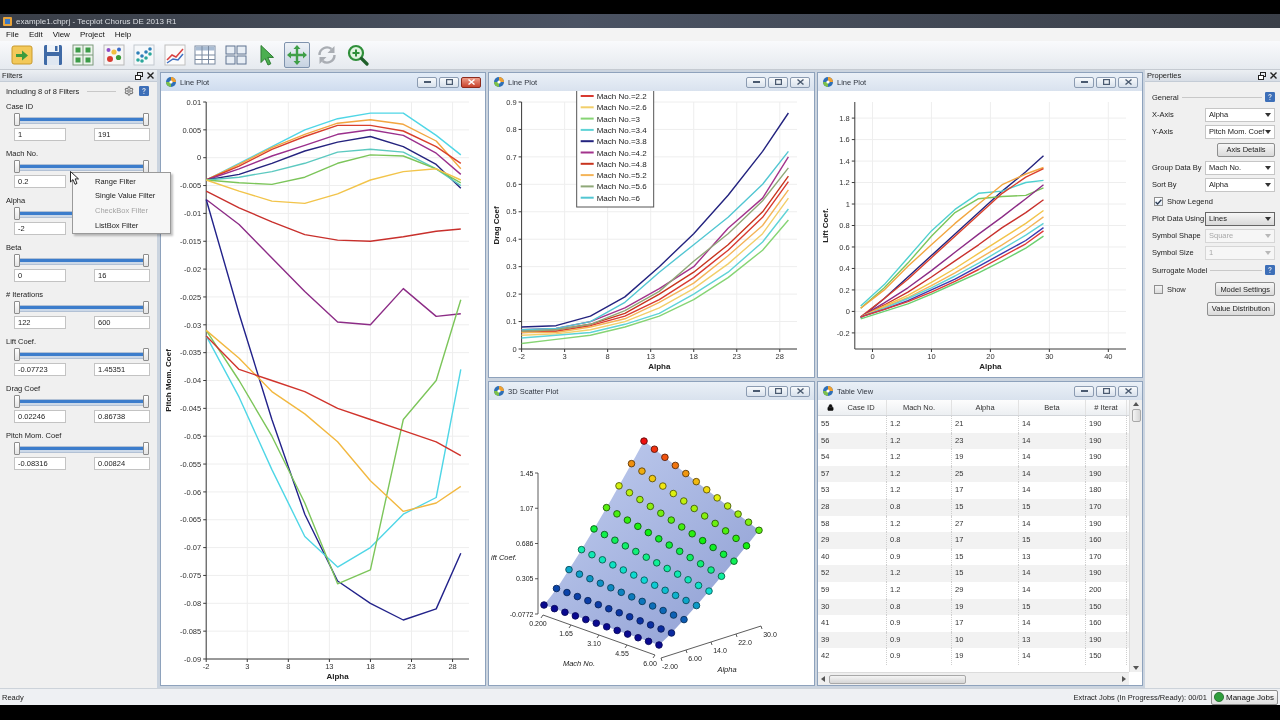  What do you see at coordinates (496, 225) in the screenshot?
I see `axis-title: Drag Coef` at bounding box center [496, 225].